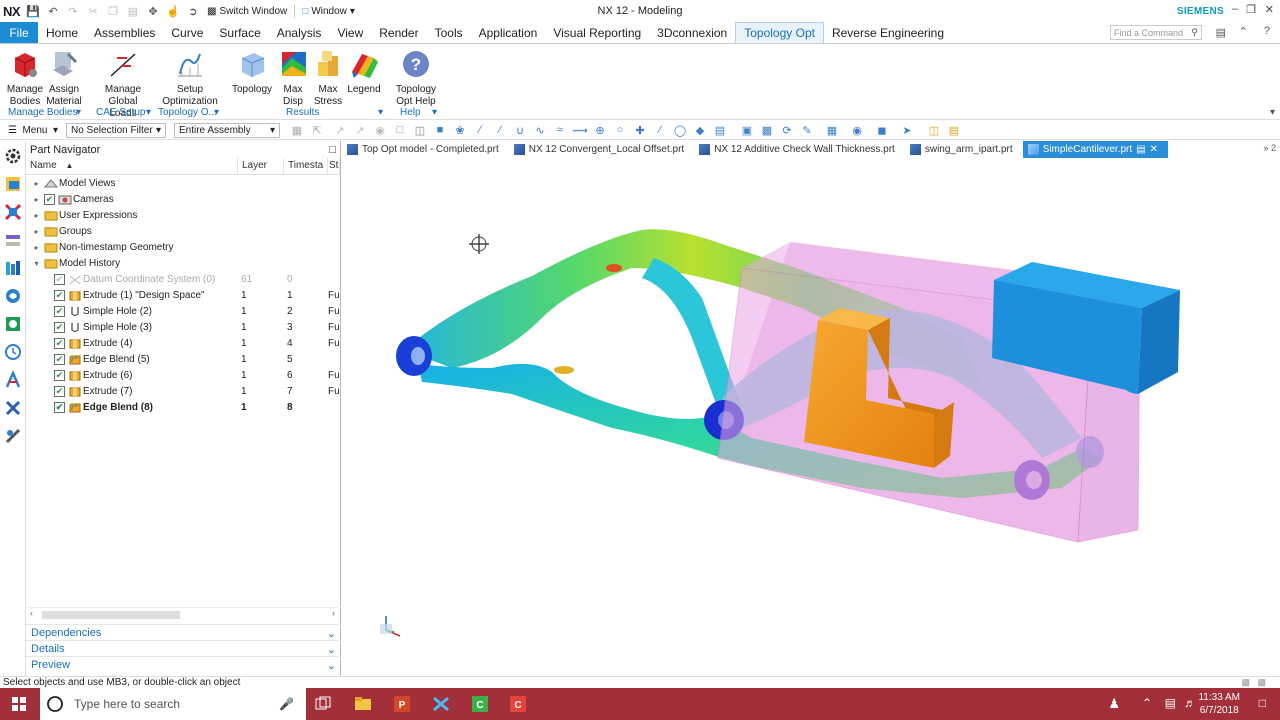 This screenshot has width=1280, height=720. Describe the element at coordinates (601, 149) in the screenshot. I see `doc-tab-convergent-local-offset: NX 12 Convergent_Local Offset.prt` at that location.